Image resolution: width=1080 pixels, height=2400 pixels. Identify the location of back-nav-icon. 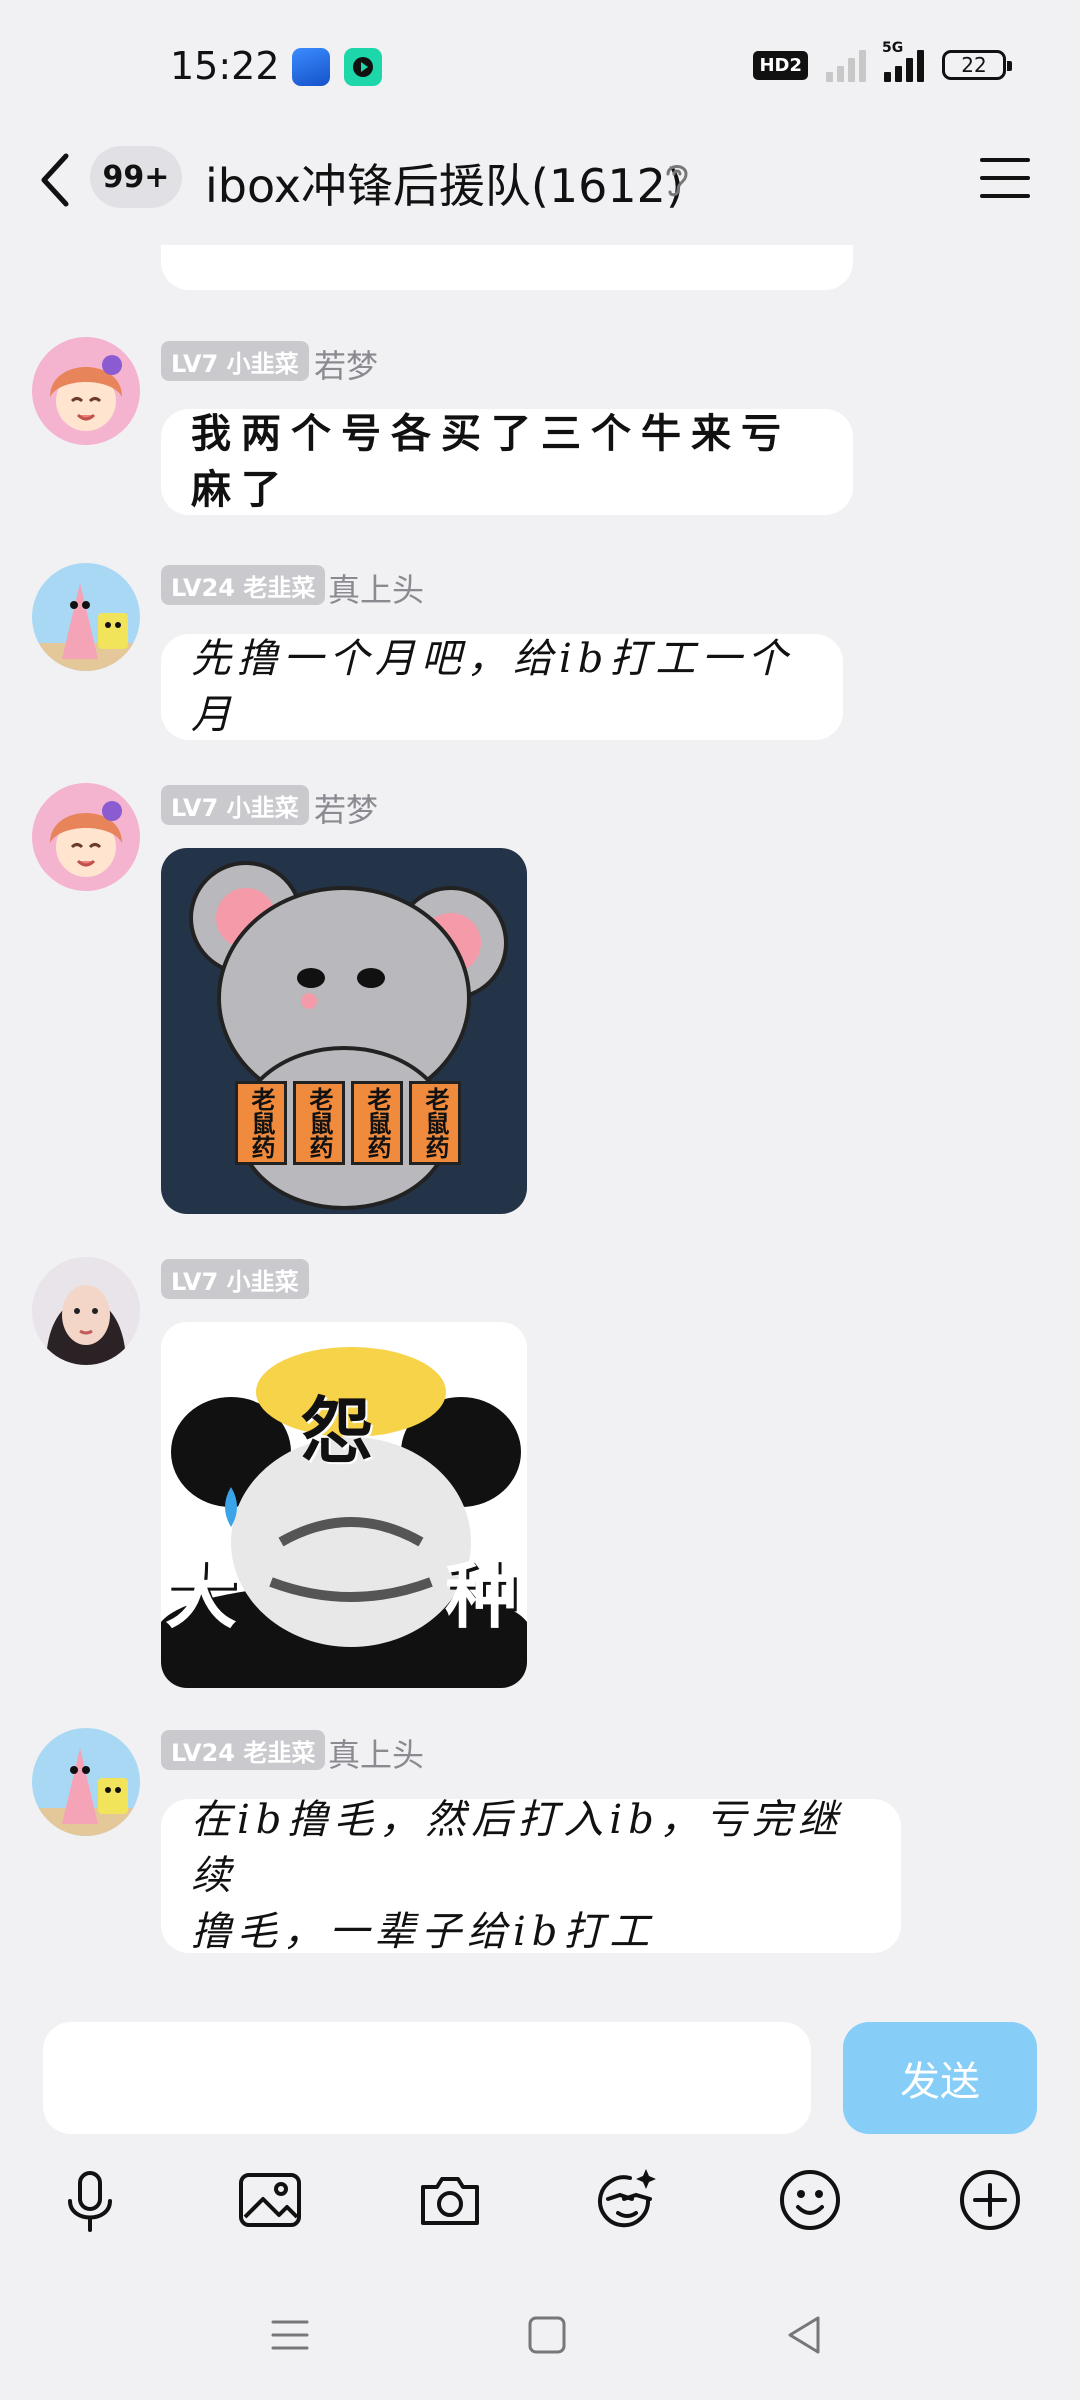
(805, 2335).